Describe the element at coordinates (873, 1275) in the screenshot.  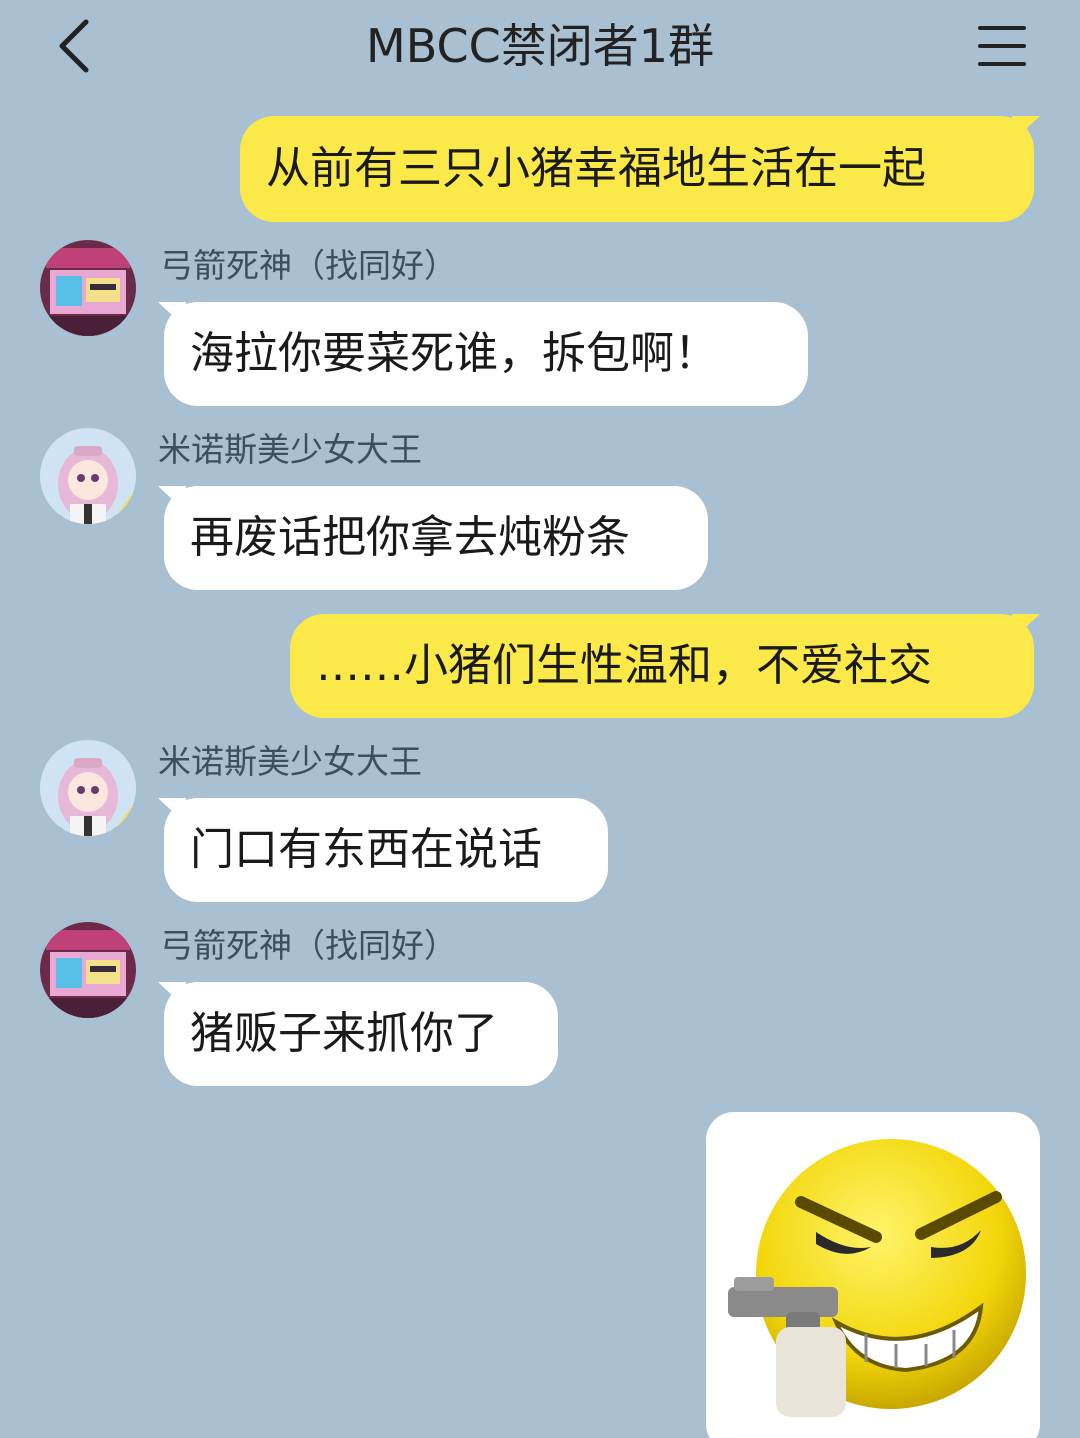
I see `angry-emoji-with-gun-sticker` at that location.